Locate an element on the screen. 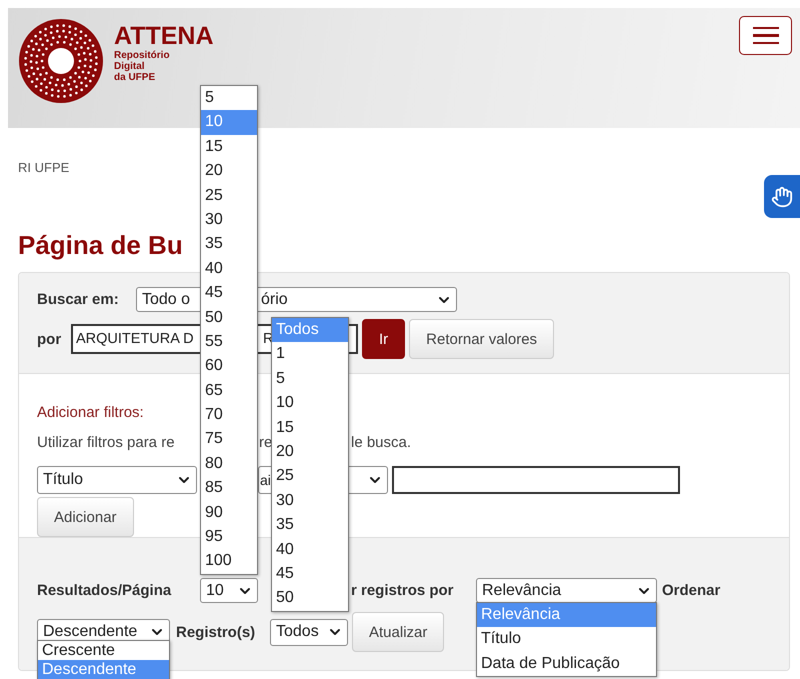 This screenshot has height=679, width=800. page-heading: Página de Bu is located at coordinates (100, 245).